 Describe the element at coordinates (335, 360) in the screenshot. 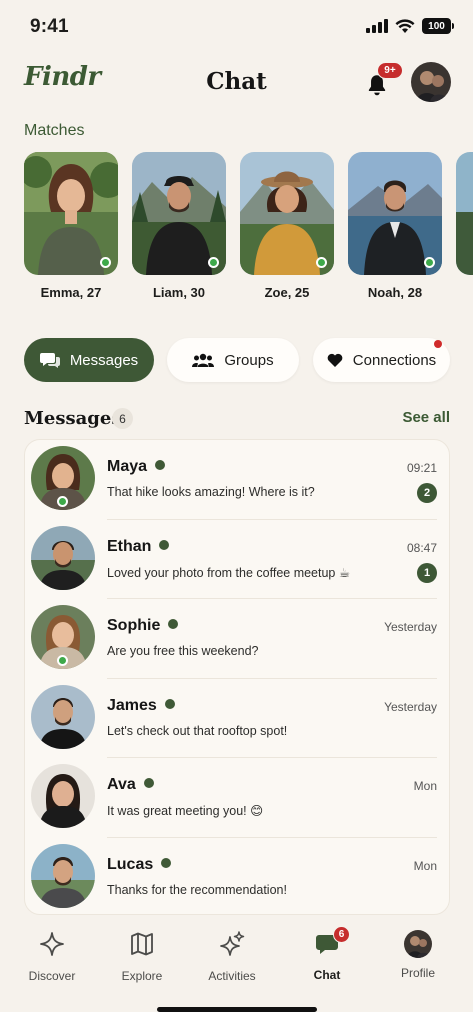

I see `heart-icon` at that location.